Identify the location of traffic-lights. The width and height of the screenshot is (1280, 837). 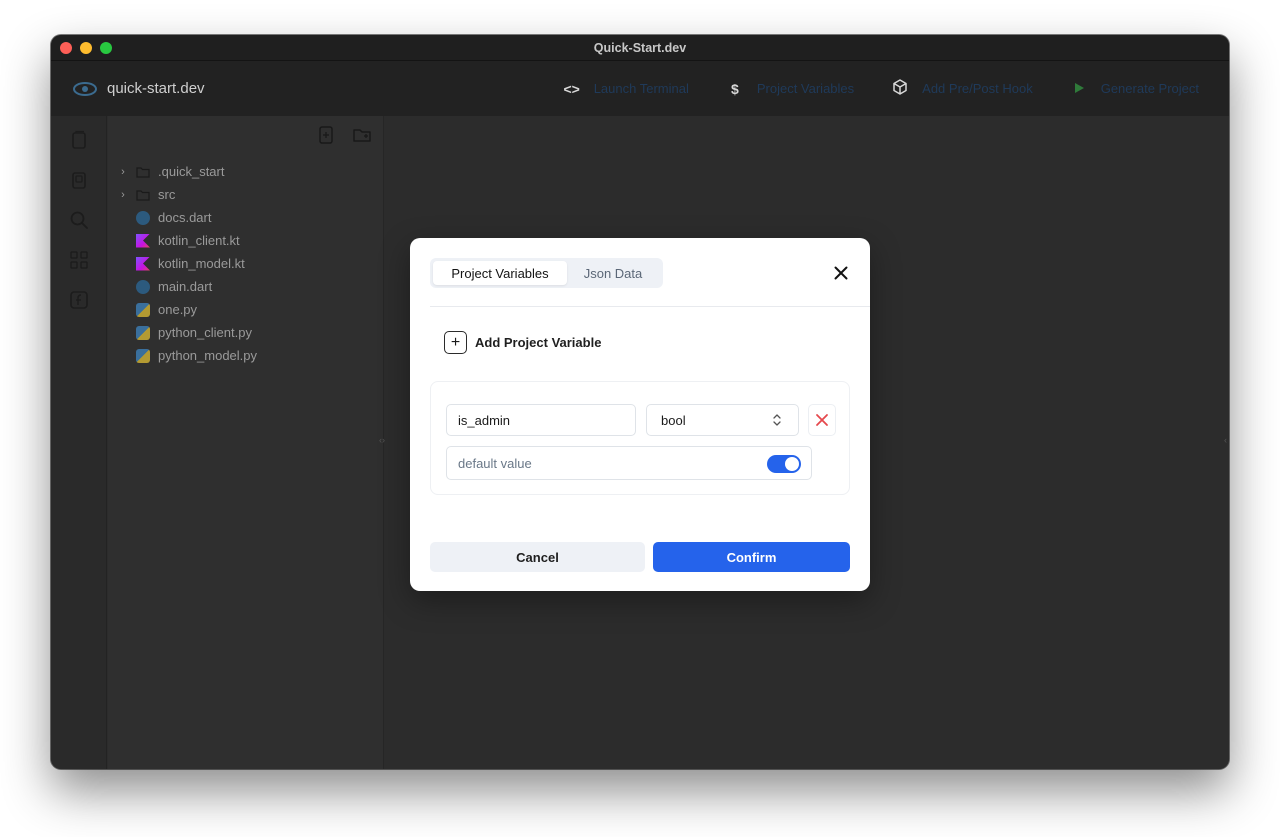
(86, 48).